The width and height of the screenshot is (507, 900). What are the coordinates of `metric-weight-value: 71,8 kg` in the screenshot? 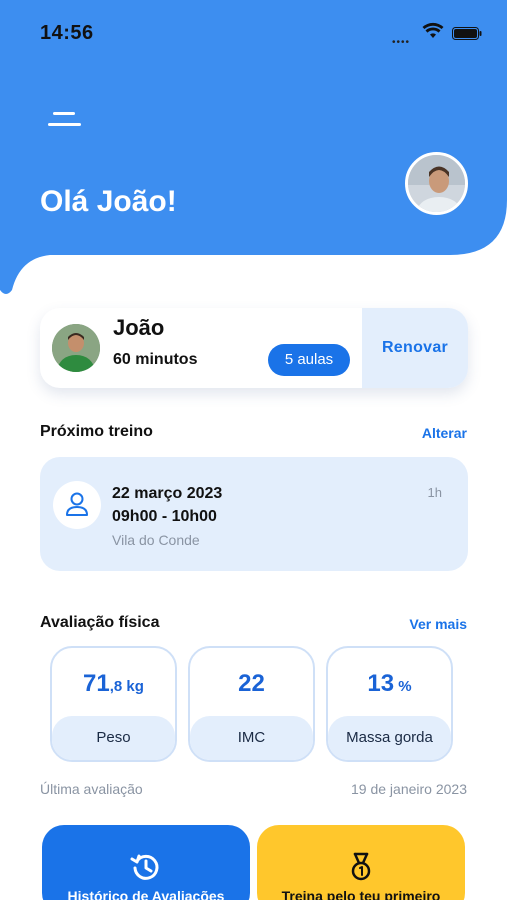 It's located at (113, 683).